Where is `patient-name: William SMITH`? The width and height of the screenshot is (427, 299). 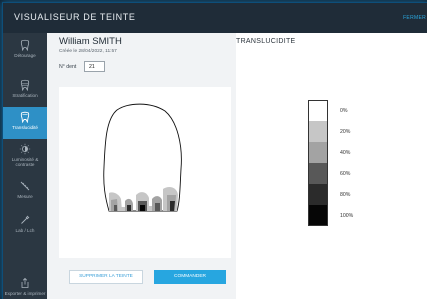 patient-name: William SMITH is located at coordinates (90, 41).